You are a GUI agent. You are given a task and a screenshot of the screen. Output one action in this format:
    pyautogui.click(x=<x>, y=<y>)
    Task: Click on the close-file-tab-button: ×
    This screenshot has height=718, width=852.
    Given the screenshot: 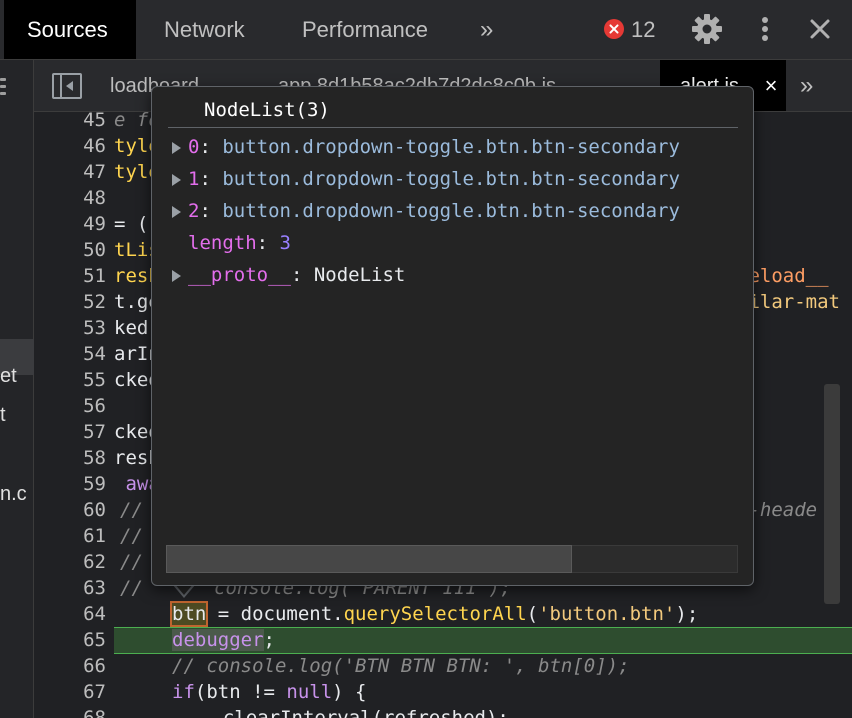 What is the action you would take?
    pyautogui.click(x=771, y=85)
    